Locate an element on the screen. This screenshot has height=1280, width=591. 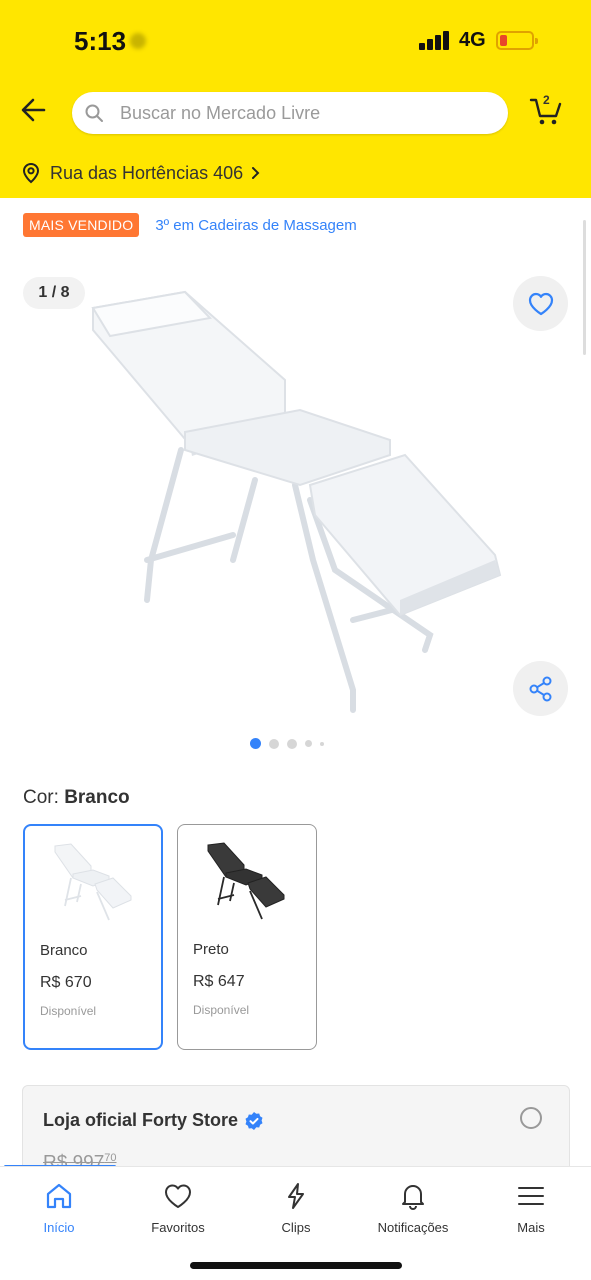
network-label: 4G is located at coordinates (472, 40).